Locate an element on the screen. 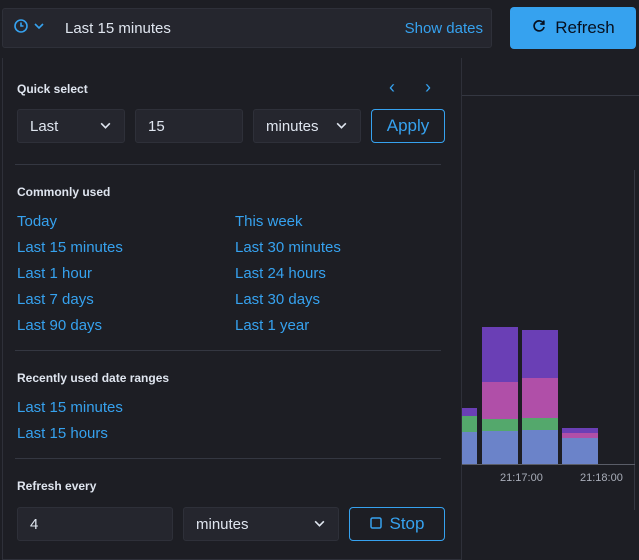 This screenshot has height=560, width=639. quick-select-unit: minutes is located at coordinates (307, 126).